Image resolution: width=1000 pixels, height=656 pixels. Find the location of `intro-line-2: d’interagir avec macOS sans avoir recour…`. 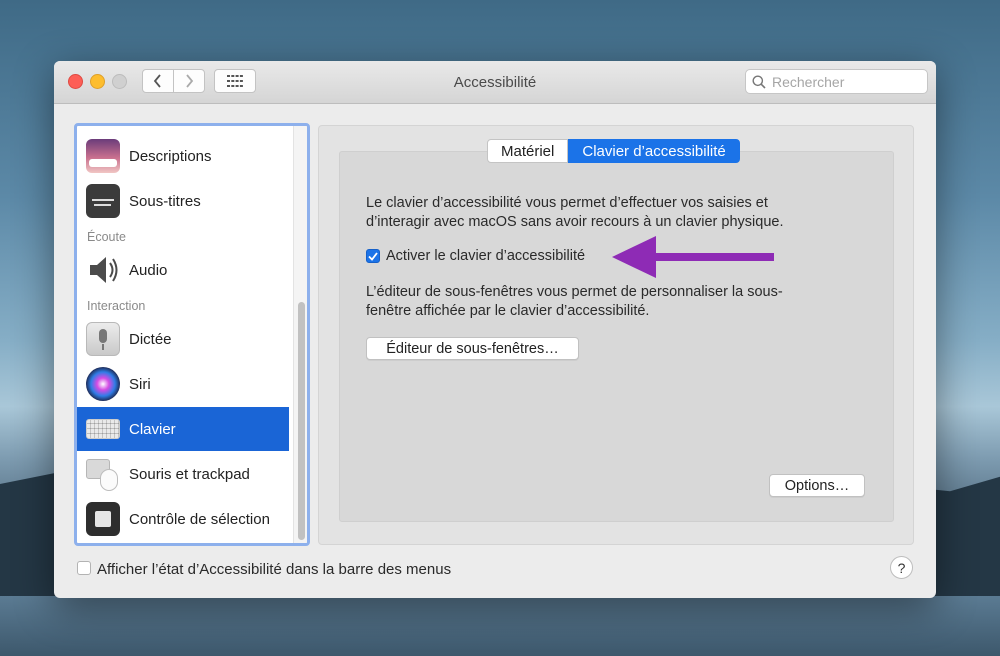

intro-line-2: d’interagir avec macOS sans avoir recour… is located at coordinates (575, 222).